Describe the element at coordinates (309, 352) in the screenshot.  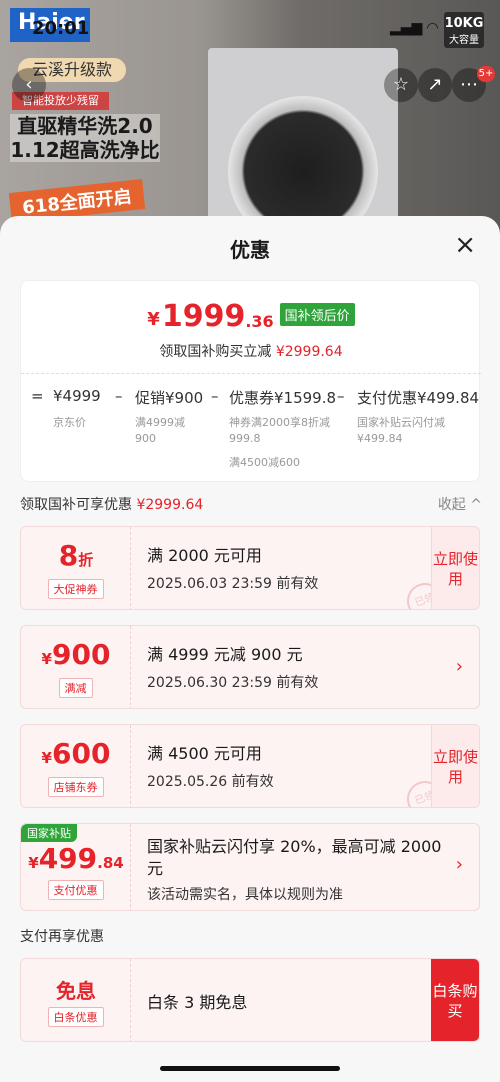
I see `subsidy-savings-amount: ¥2999.64` at that location.